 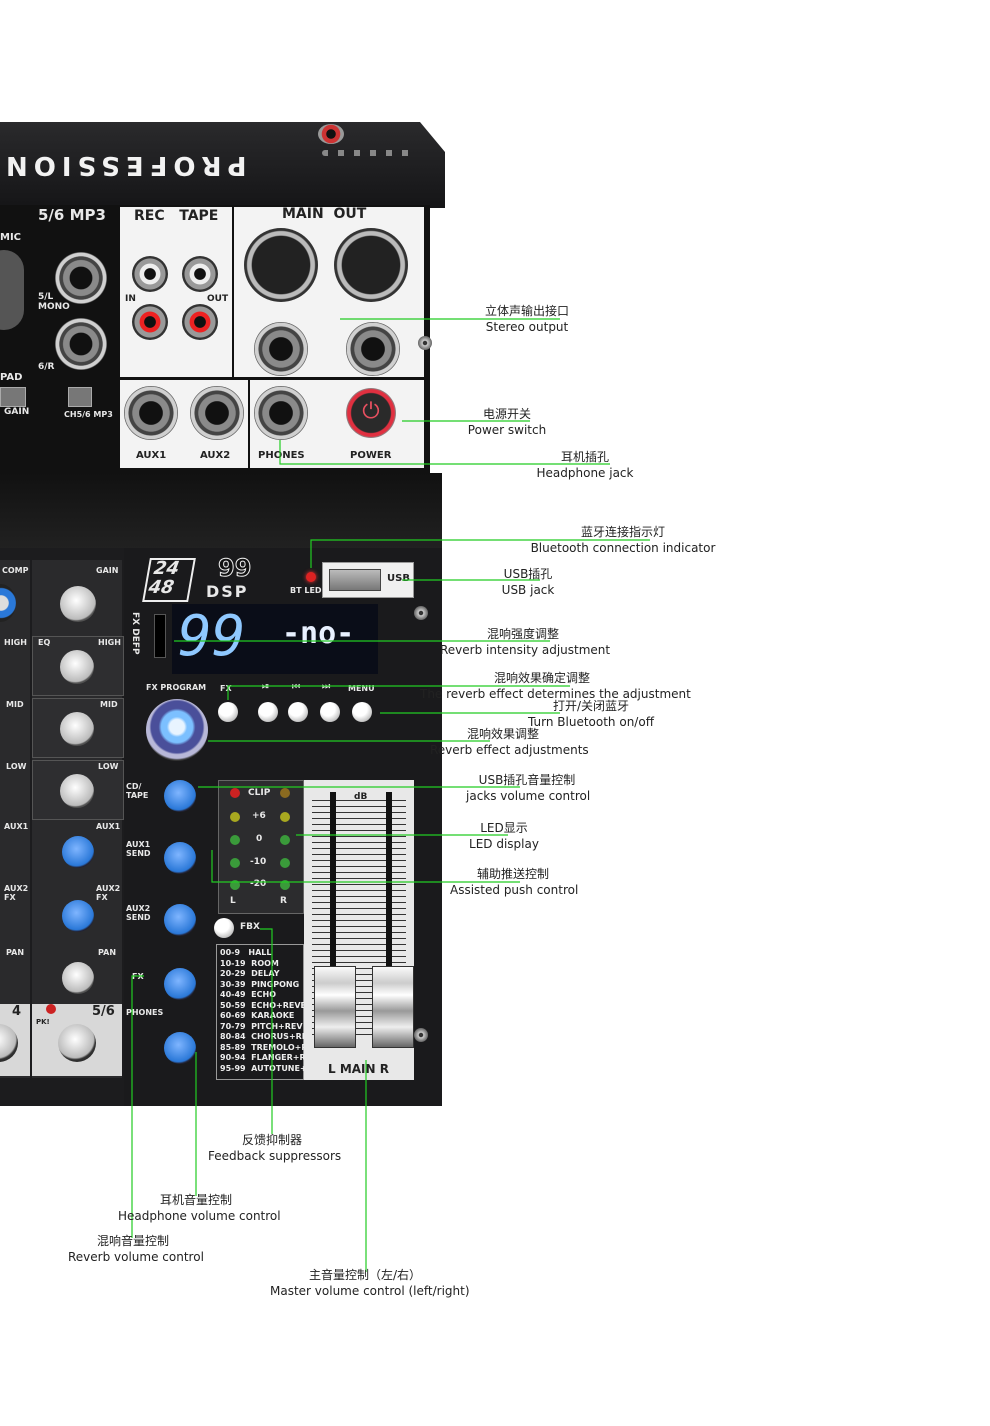 What do you see at coordinates (195, 1200) in the screenshot?
I see `callout-cn: 耳机音量控制` at bounding box center [195, 1200].